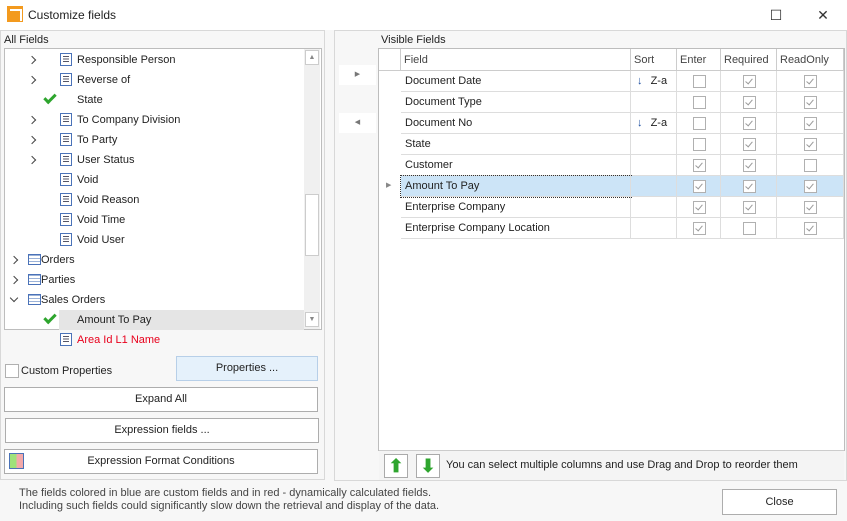 Image resolution: width=847 pixels, height=521 pixels. I want to click on tree-item: Void, so click(154, 180).